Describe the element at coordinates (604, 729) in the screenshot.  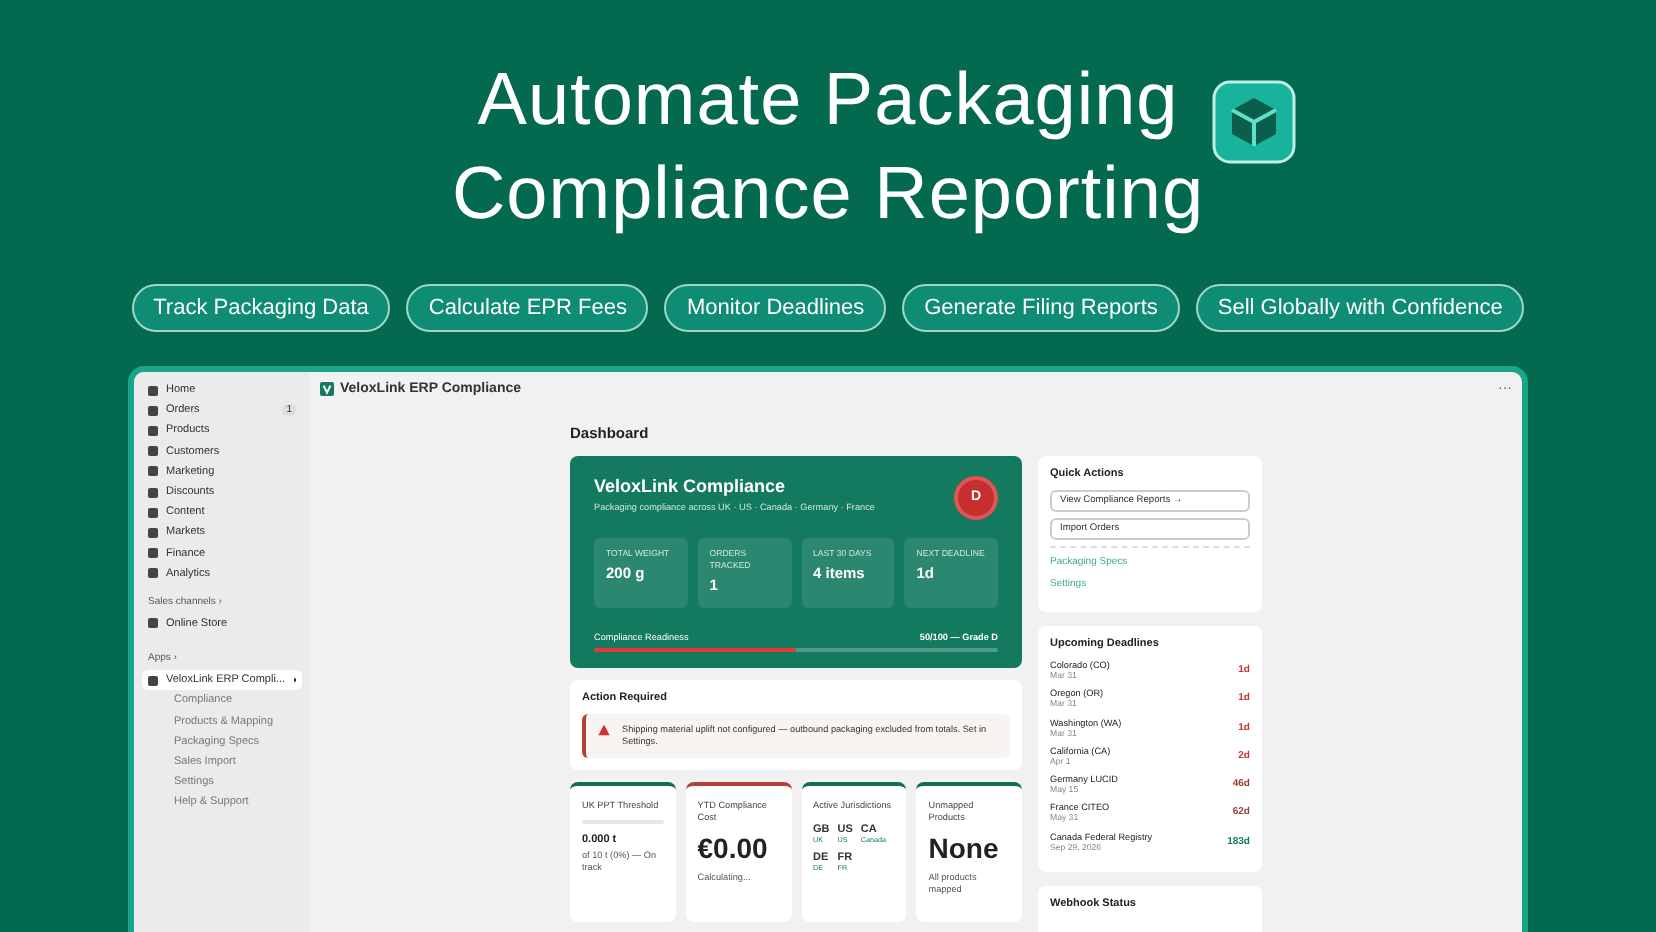
I see `warning-icon` at that location.